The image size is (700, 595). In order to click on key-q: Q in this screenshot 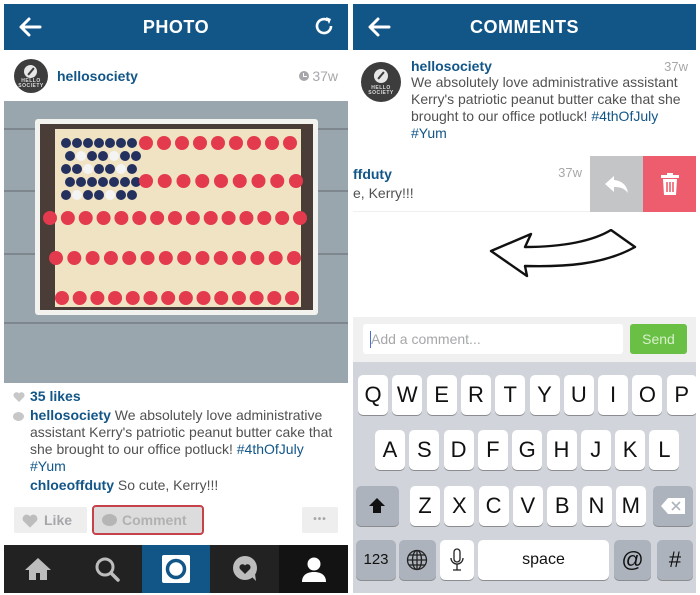, I will do `click(373, 395)`.